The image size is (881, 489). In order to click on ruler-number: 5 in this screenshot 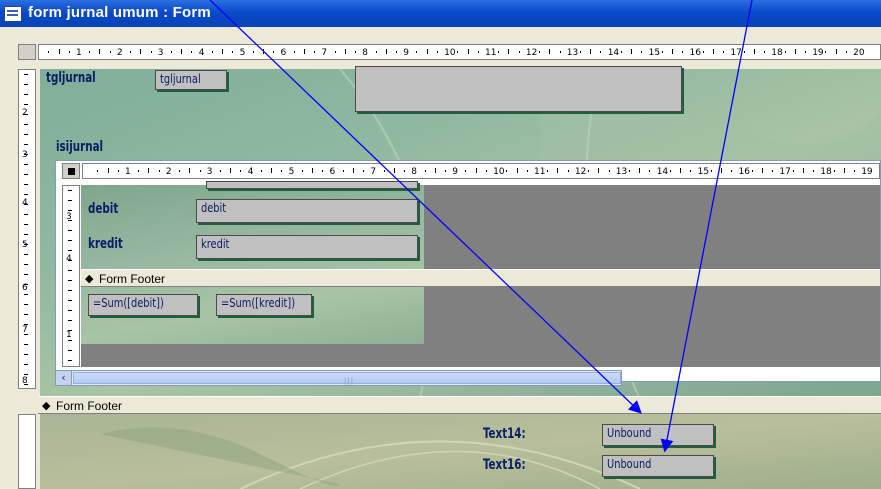, I will do `click(291, 172)`.